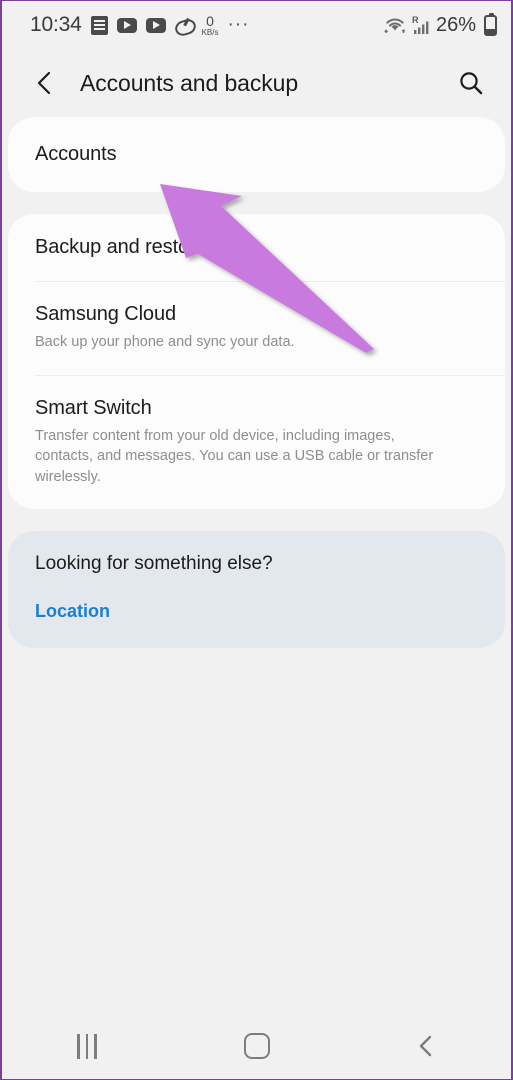  I want to click on nav-back-button, so click(426, 1046).